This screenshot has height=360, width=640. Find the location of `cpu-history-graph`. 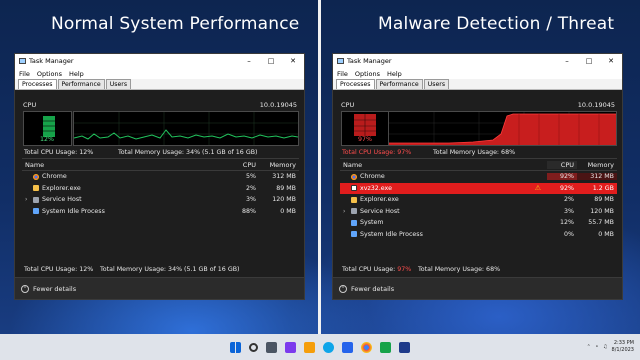

cpu-history-graph is located at coordinates (502, 128).